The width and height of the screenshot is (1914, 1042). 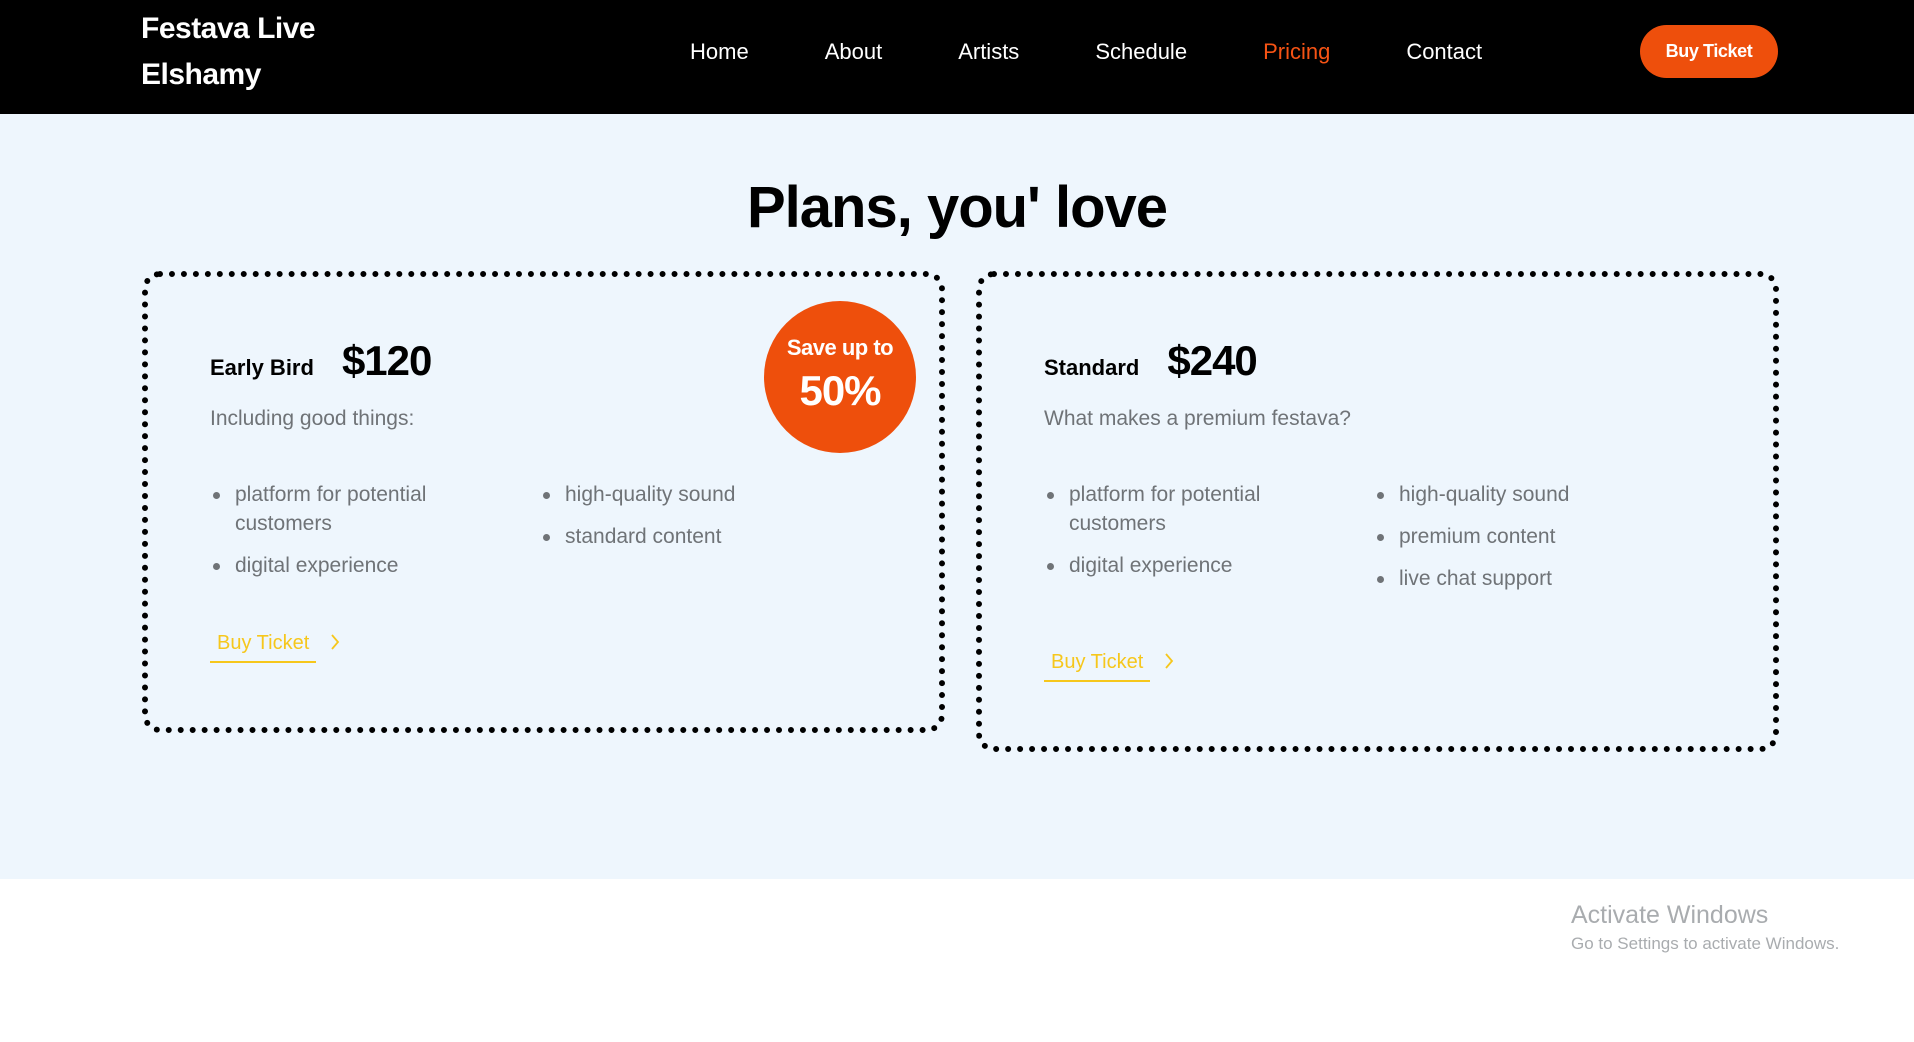 What do you see at coordinates (1475, 578) in the screenshot?
I see `feature-text: live chat support` at bounding box center [1475, 578].